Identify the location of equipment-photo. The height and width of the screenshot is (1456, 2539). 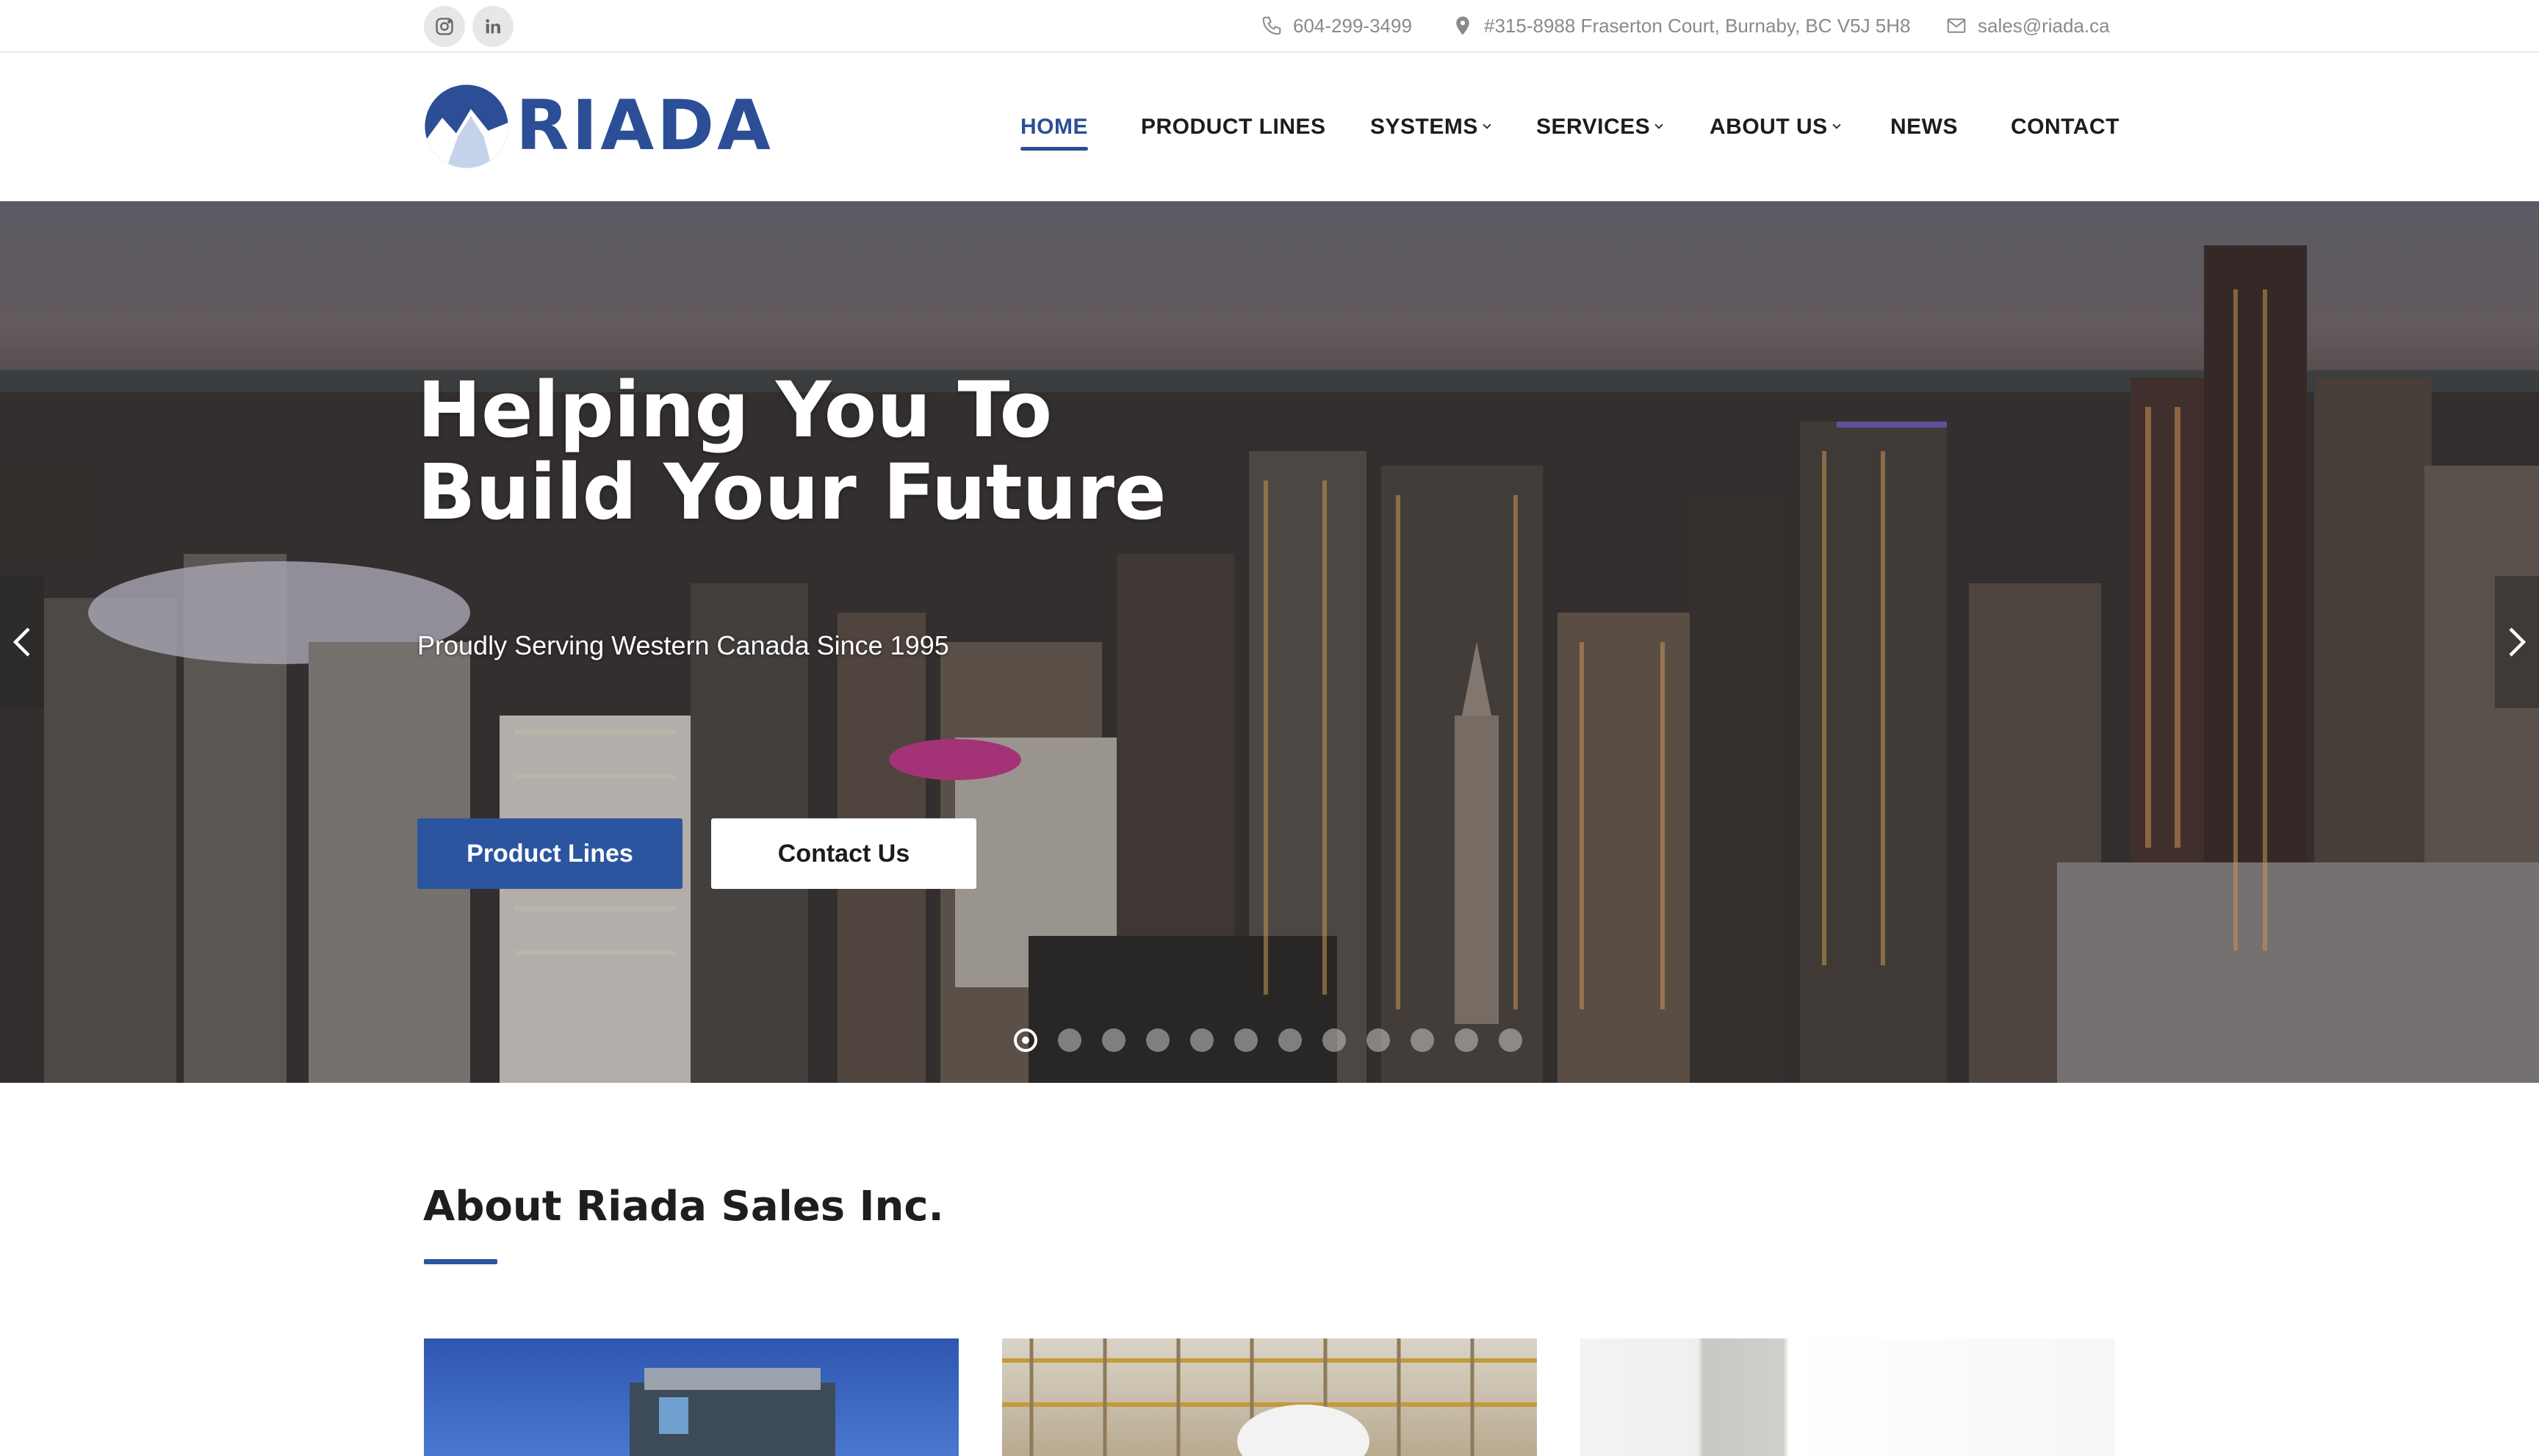
(732, 1412).